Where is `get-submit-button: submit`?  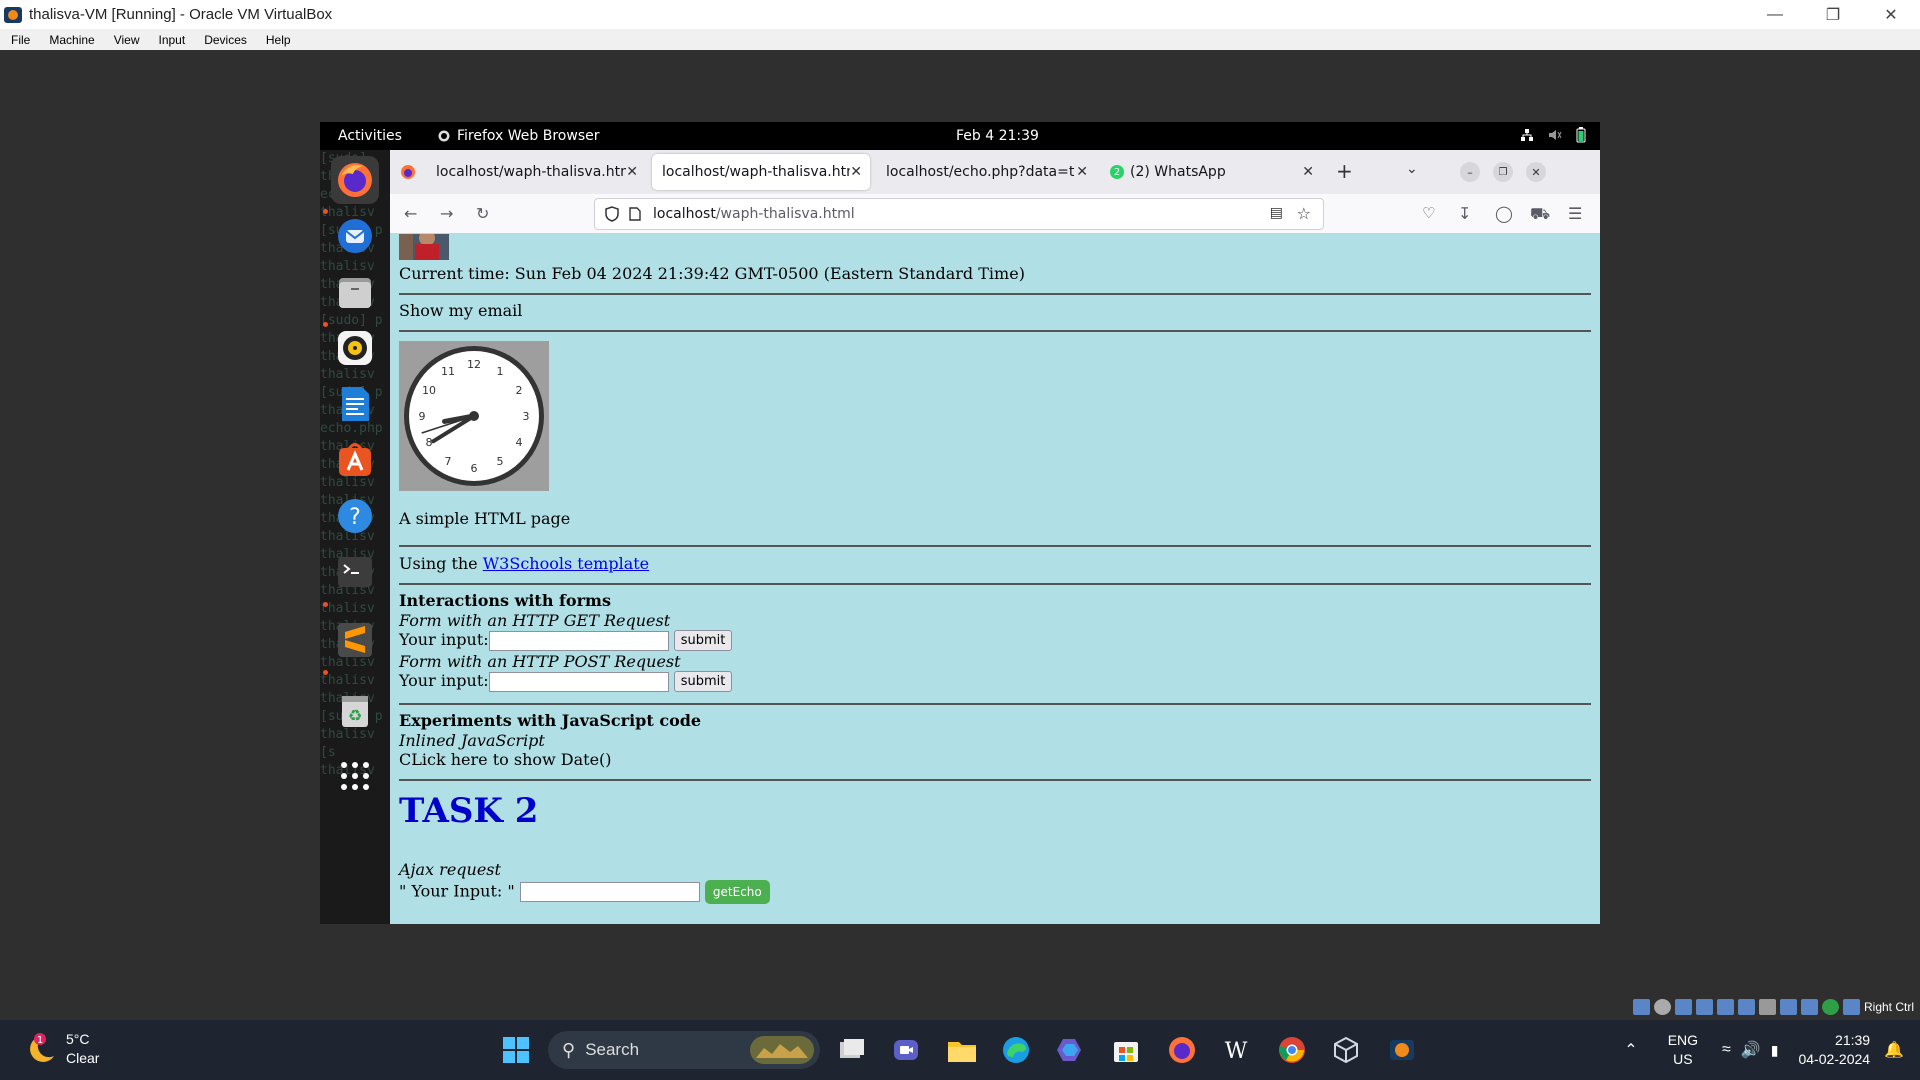
get-submit-button: submit is located at coordinates (703, 640).